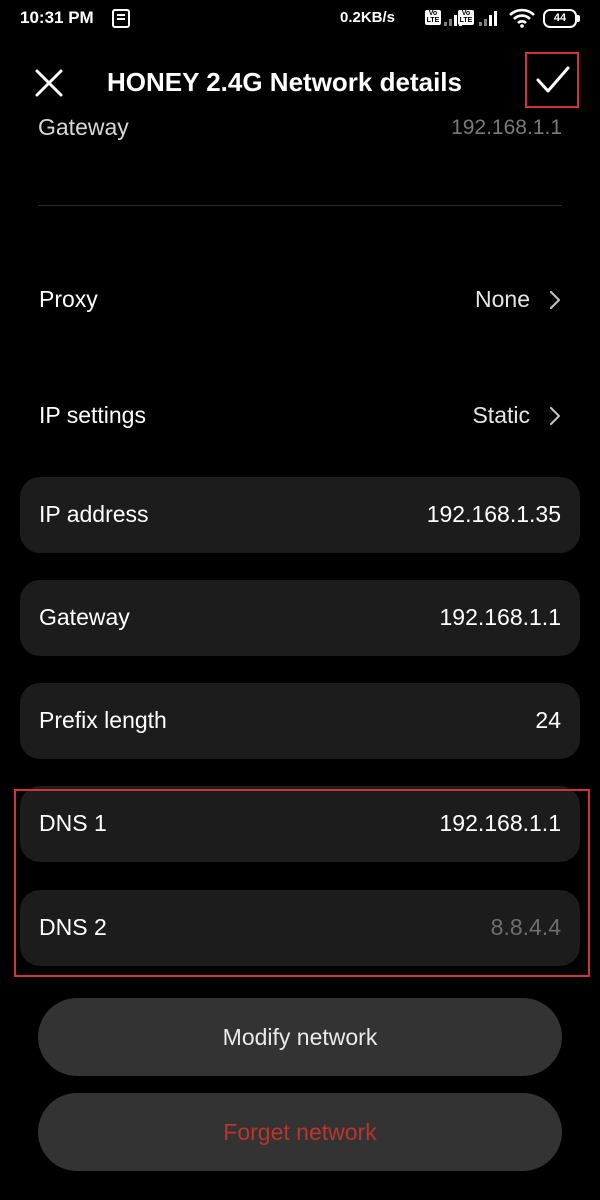 This screenshot has height=1200, width=600. Describe the element at coordinates (121, 18) in the screenshot. I see `notification-app-icon` at that location.